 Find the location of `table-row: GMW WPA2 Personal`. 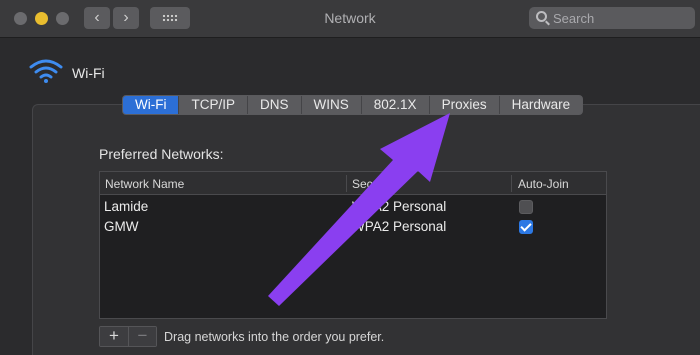

table-row: GMW WPA2 Personal is located at coordinates (353, 227).